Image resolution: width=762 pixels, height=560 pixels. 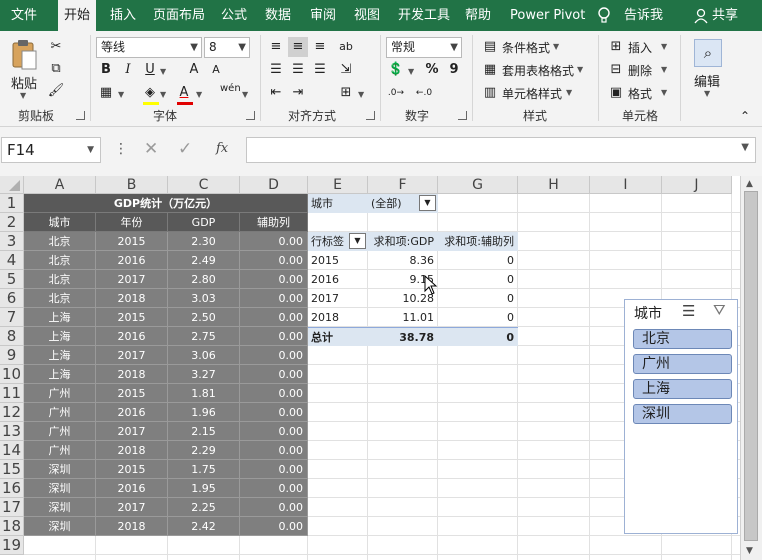 What do you see at coordinates (12, 241) in the screenshot?
I see `row-header-3: 3` at bounding box center [12, 241].